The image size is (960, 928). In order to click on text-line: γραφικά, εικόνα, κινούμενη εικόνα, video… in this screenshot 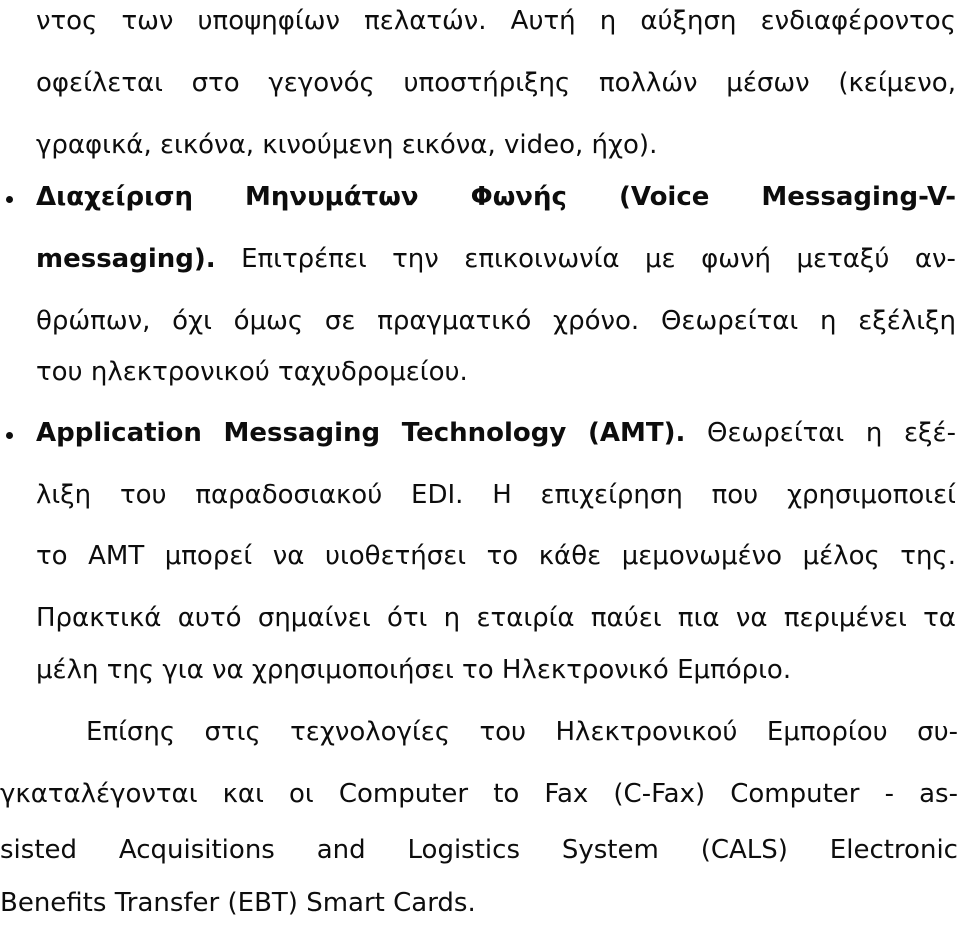, I will do `click(347, 145)`.